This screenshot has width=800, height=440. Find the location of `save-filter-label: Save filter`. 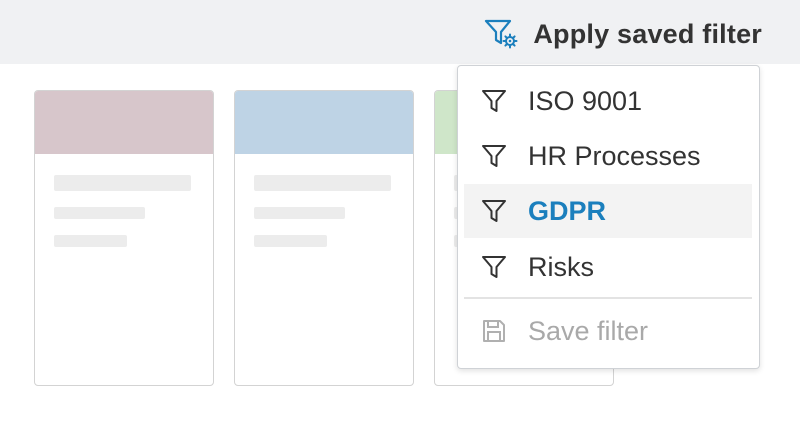

save-filter-label: Save filter is located at coordinates (588, 330).